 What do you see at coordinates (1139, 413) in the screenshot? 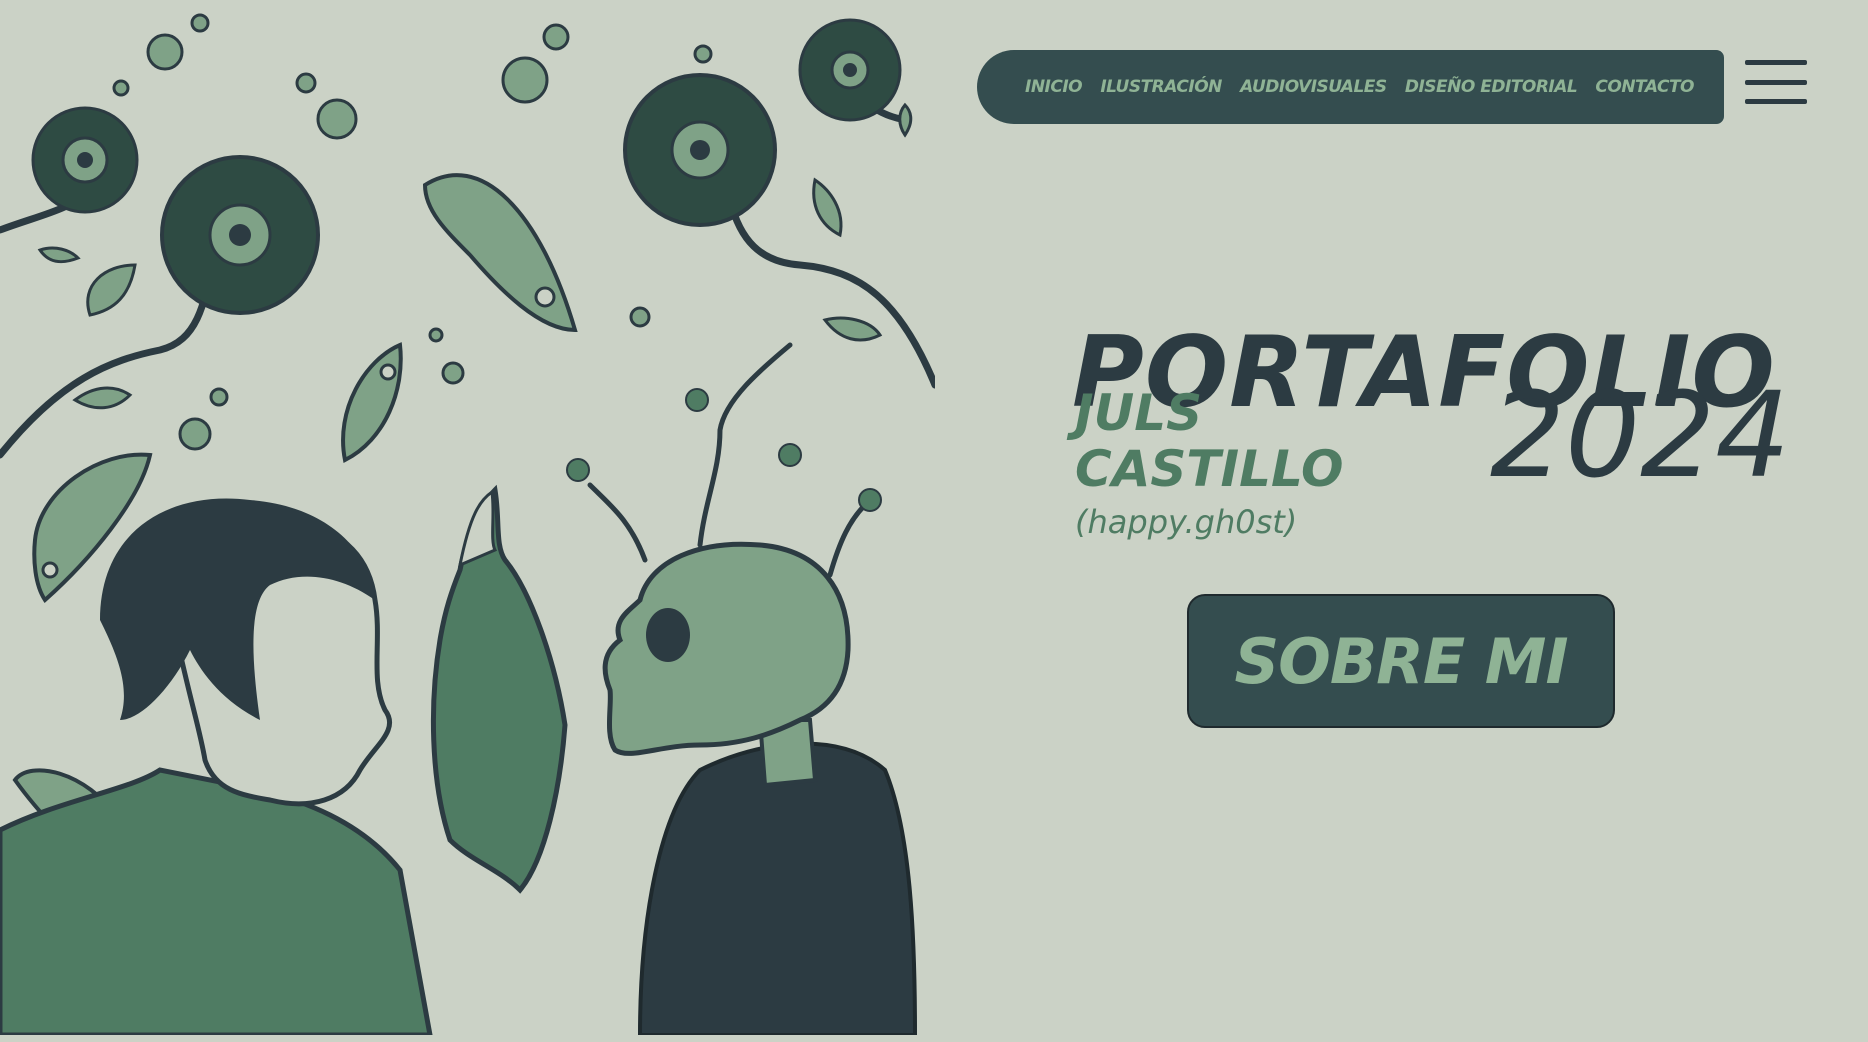
I see `author-first-name: JULS` at bounding box center [1139, 413].